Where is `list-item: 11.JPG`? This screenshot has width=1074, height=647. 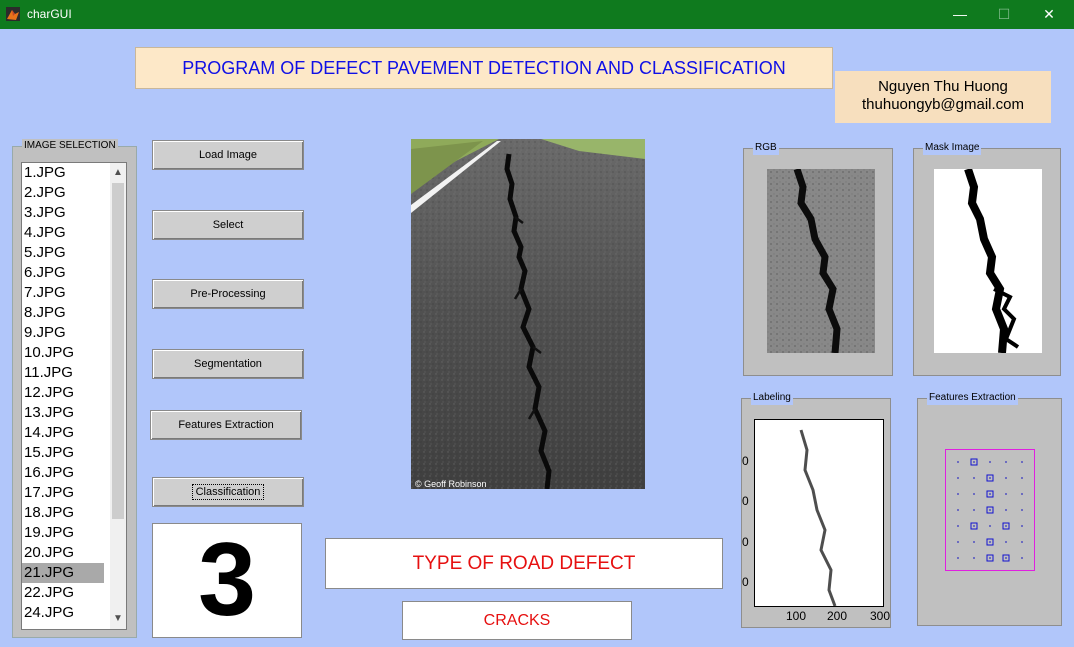 list-item: 11.JPG is located at coordinates (63, 373).